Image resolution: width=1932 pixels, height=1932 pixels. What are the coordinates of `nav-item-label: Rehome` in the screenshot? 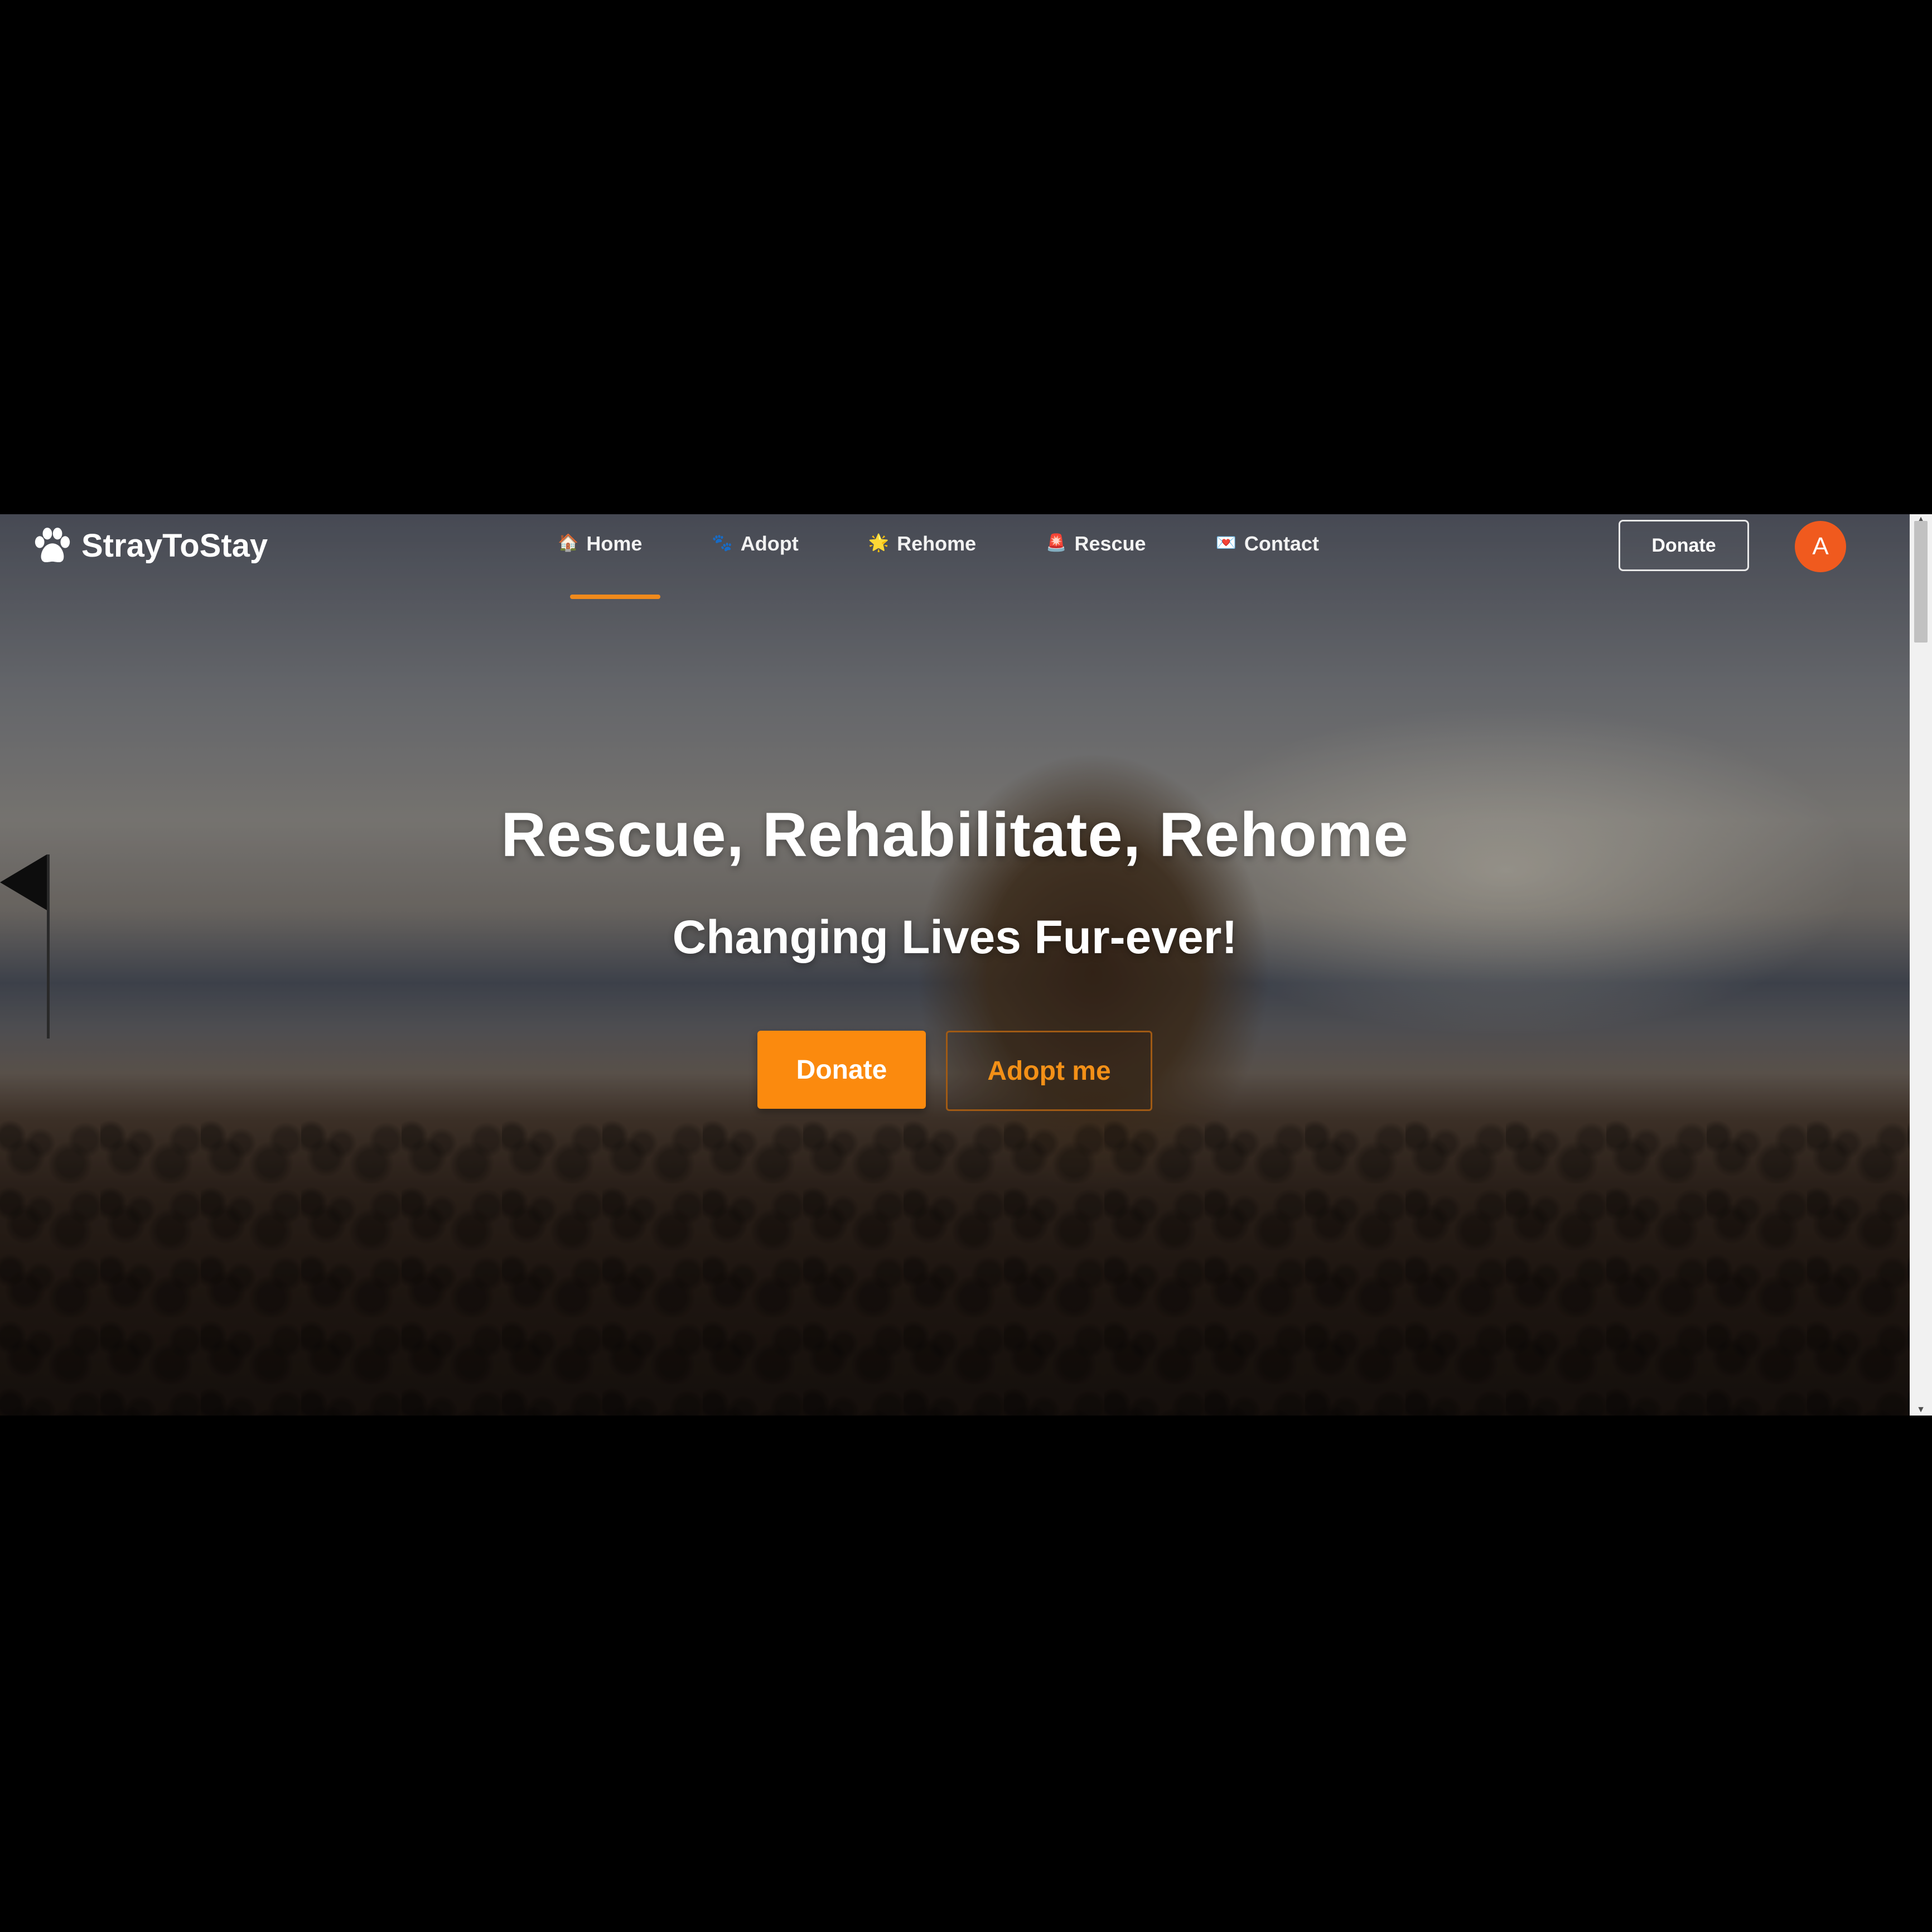 It's located at (937, 543).